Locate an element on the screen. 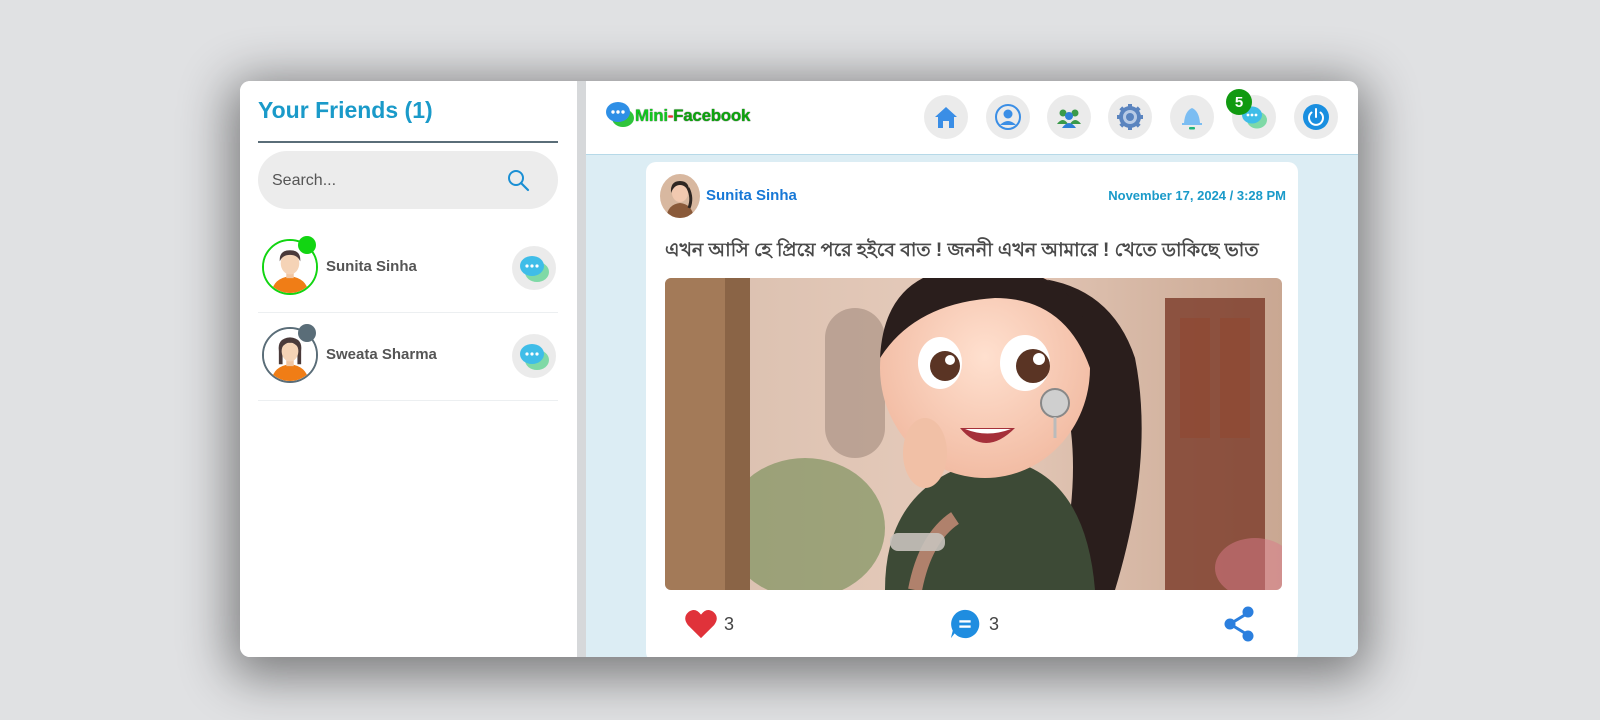 This screenshot has width=1600, height=720. logout-button is located at coordinates (1316, 117).